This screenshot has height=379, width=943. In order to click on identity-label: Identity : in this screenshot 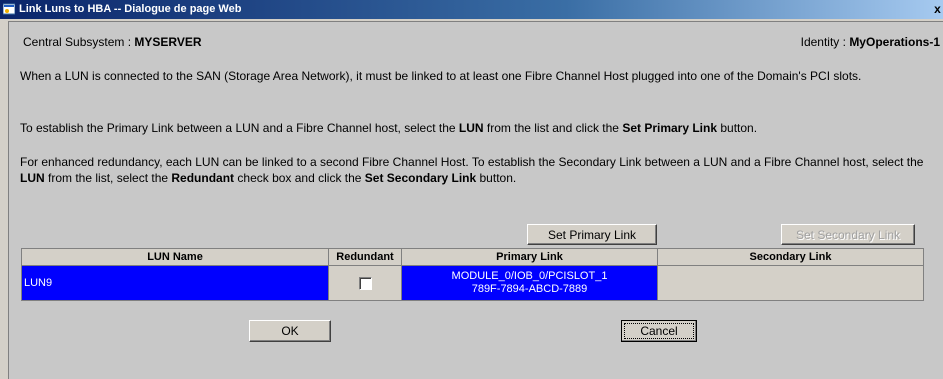, I will do `click(825, 42)`.